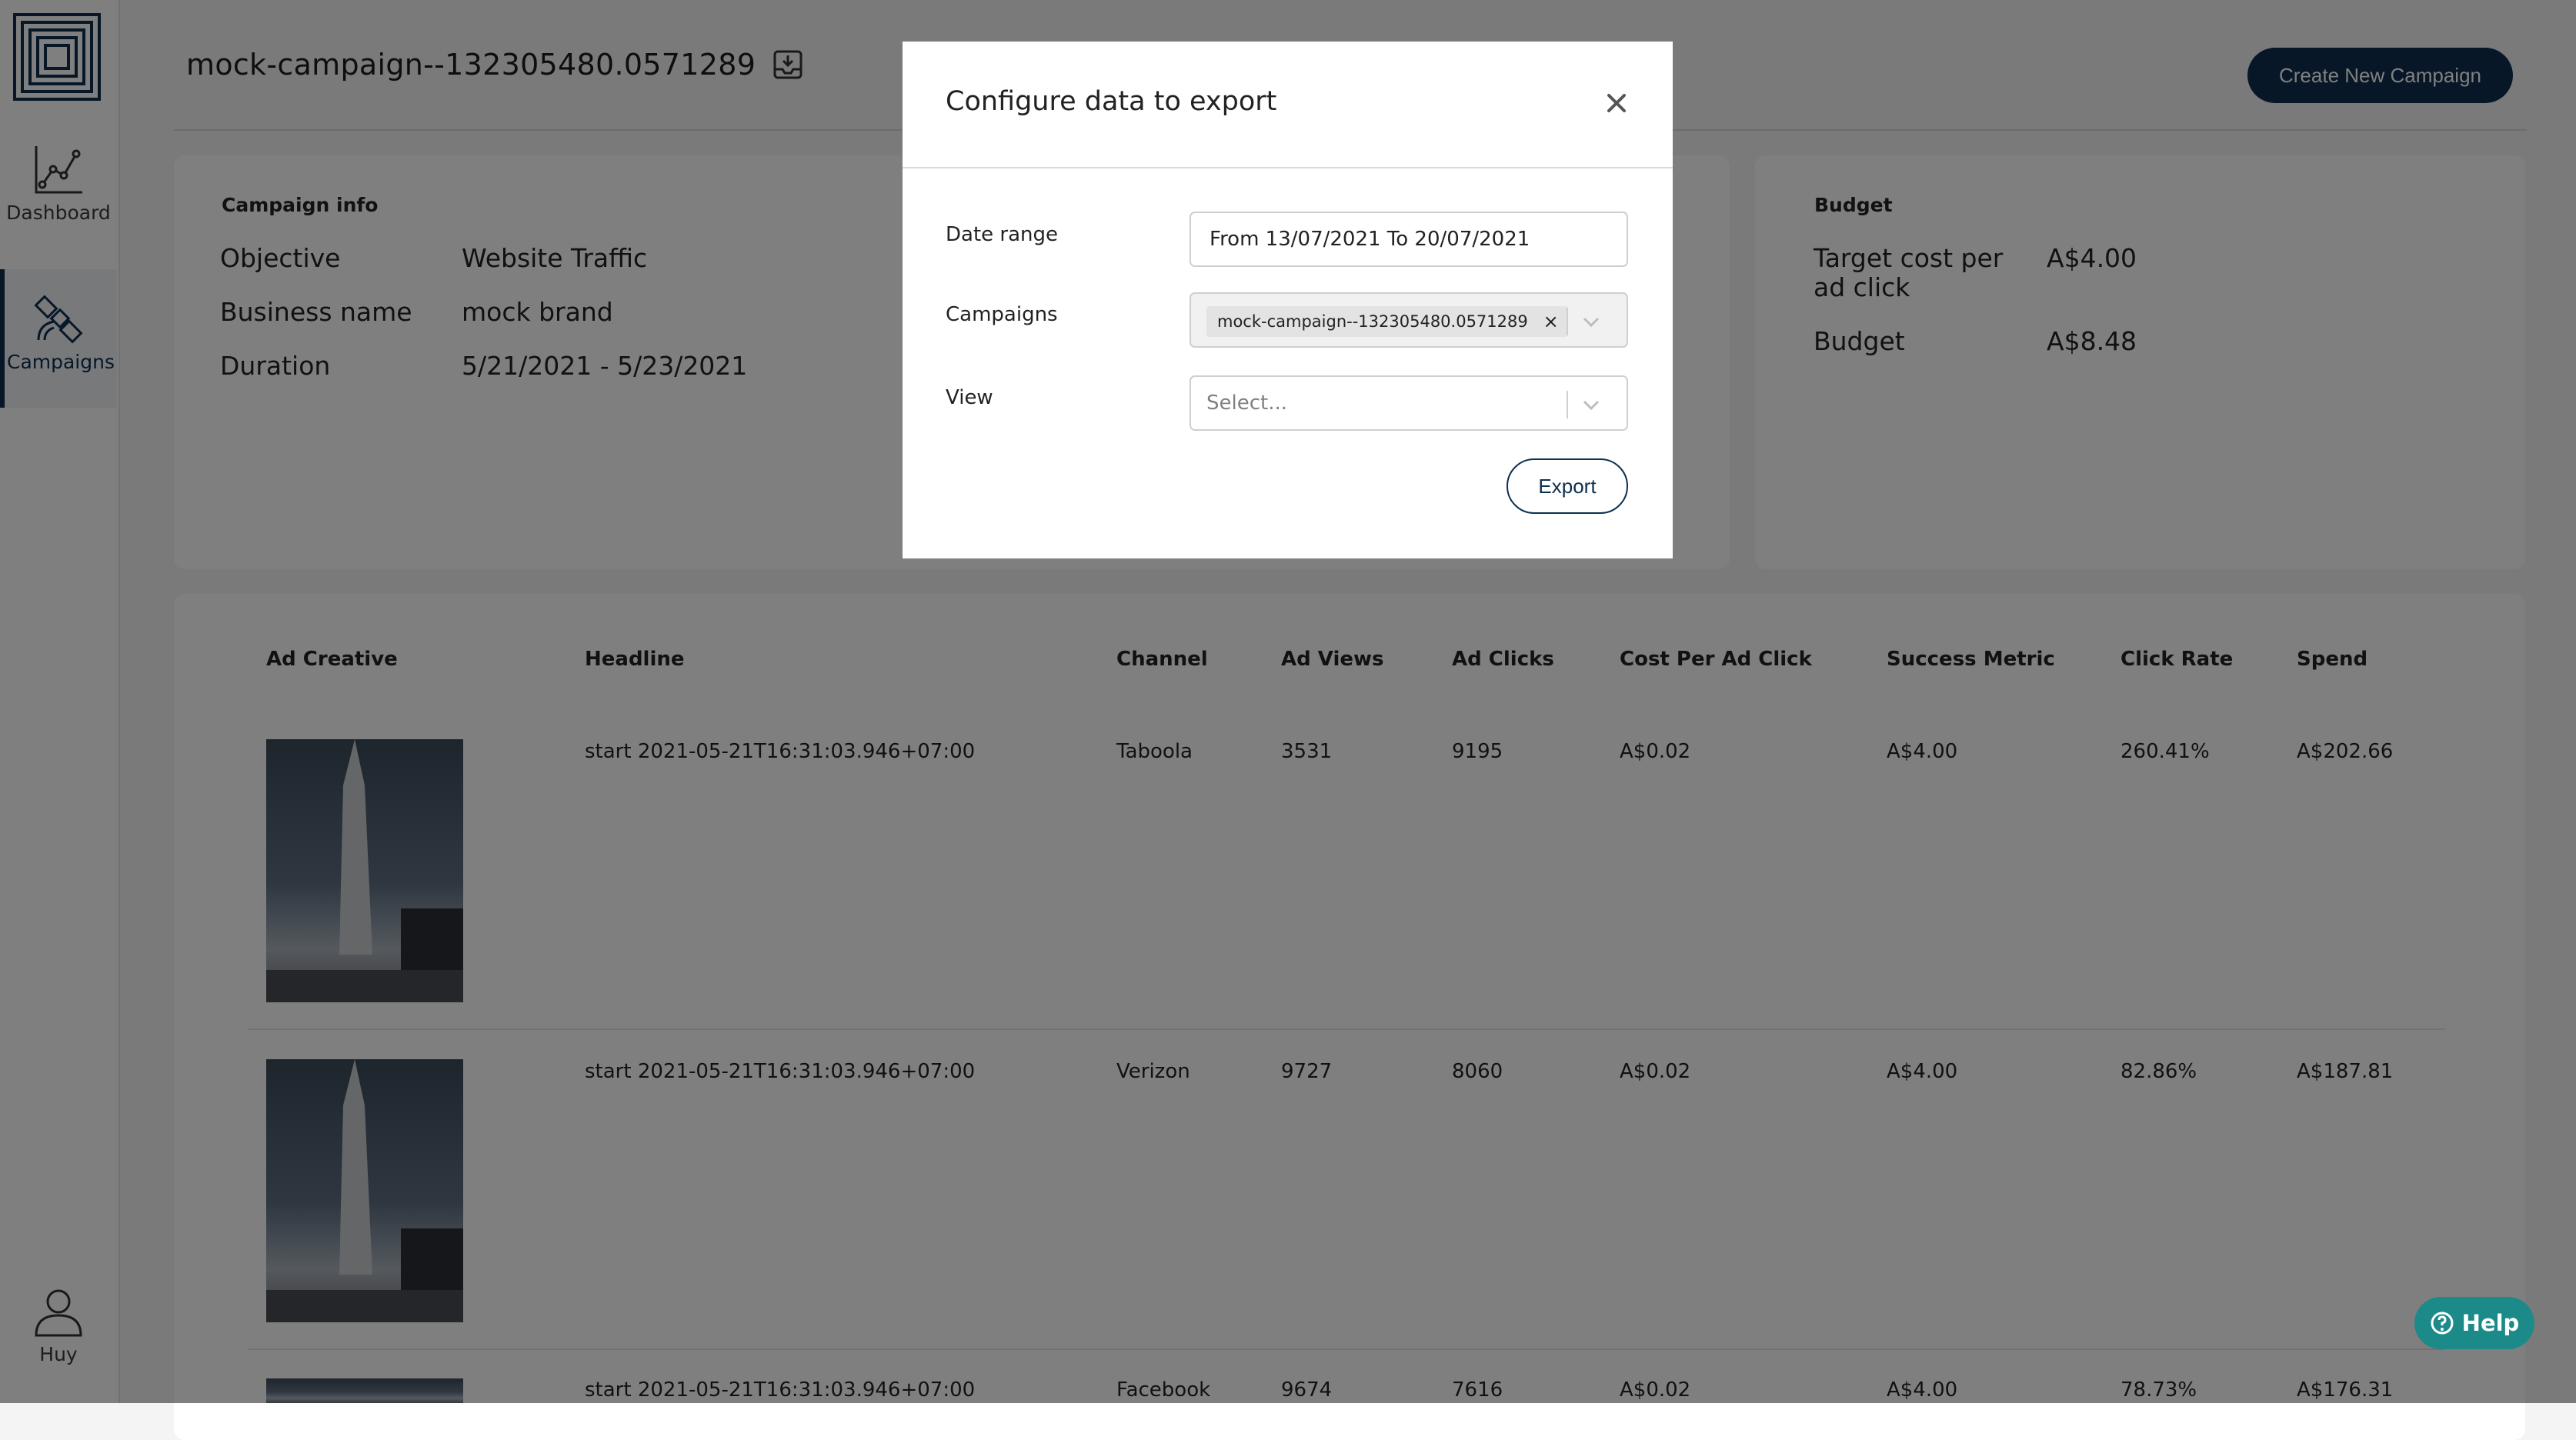  What do you see at coordinates (1372, 321) in the screenshot?
I see `campaign-chip-label: mock-campaign--132305480.0571289` at bounding box center [1372, 321].